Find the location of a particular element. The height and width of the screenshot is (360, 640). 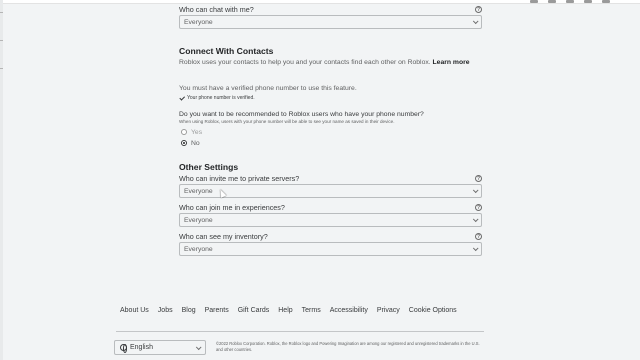

footer-divider is located at coordinates (300, 331).